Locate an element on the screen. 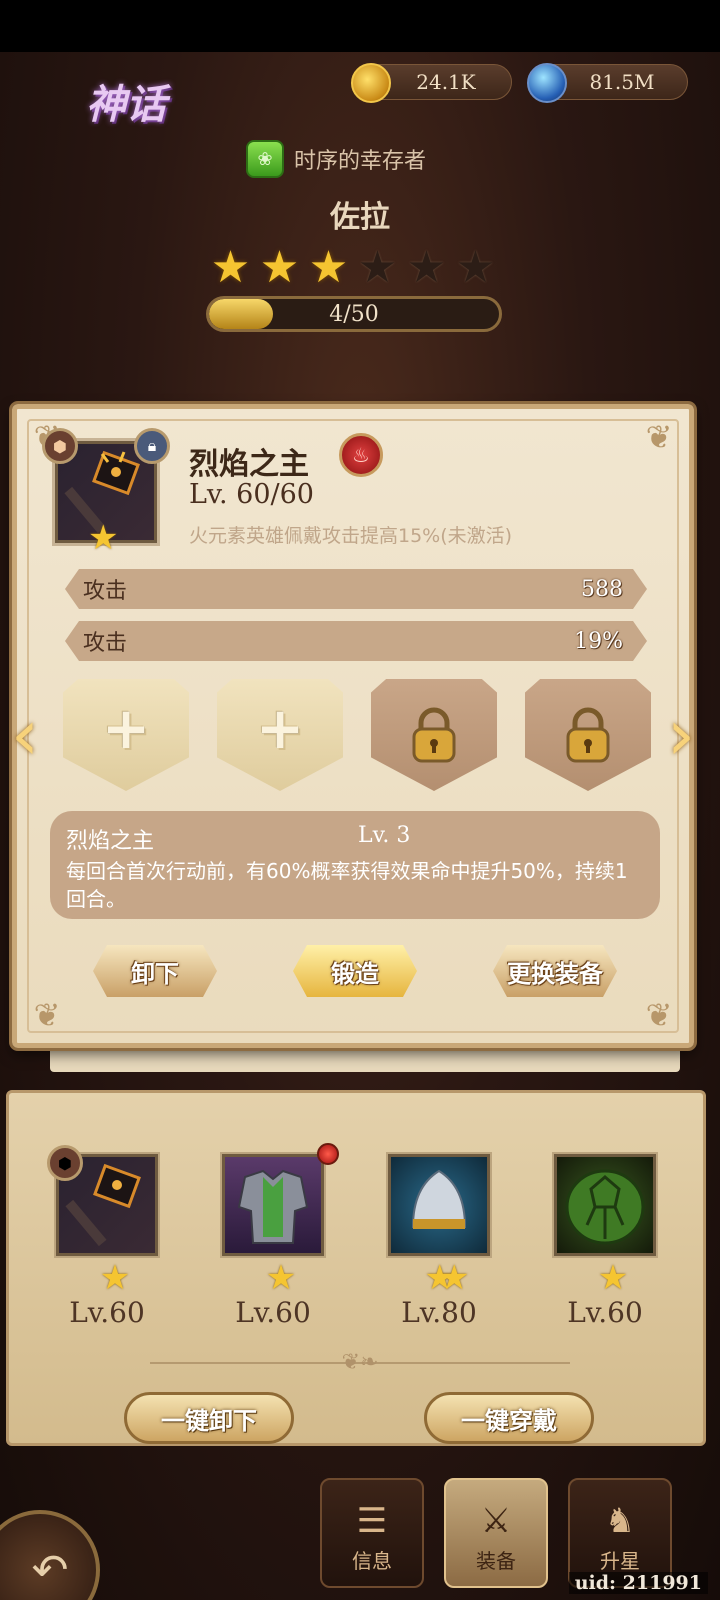  tab-star-up-label: 升星 is located at coordinates (620, 1561).